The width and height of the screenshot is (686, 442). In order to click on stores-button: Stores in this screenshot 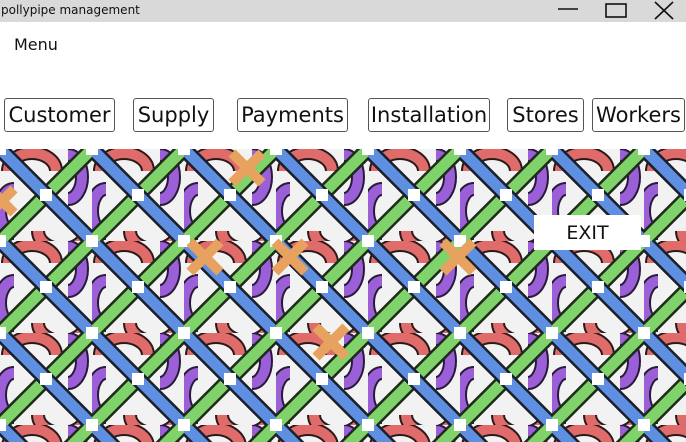, I will do `click(545, 115)`.